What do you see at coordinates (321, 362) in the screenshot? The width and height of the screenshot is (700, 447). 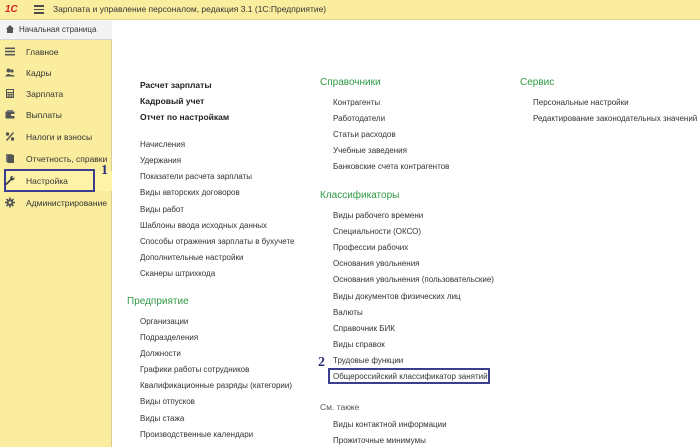 I see `callout-number-2: 2` at bounding box center [321, 362].